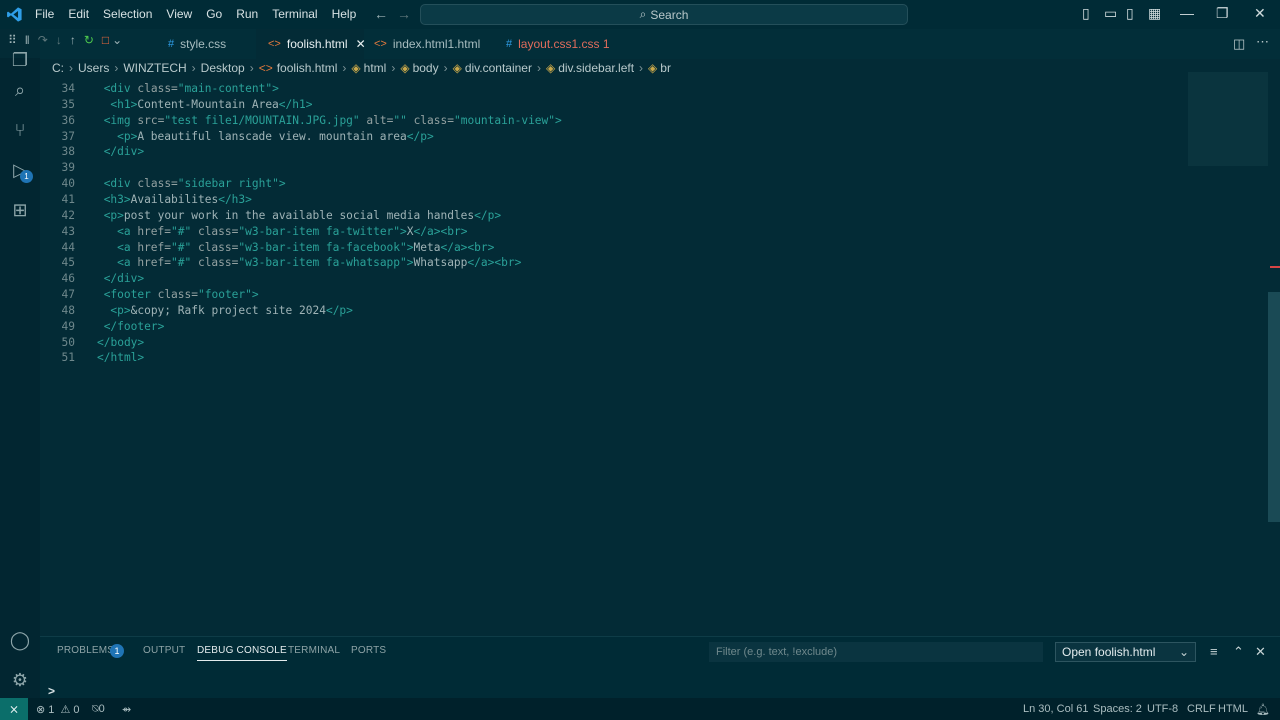 This screenshot has width=1280, height=720. I want to click on code-line: 51 </html>, so click(92, 358).